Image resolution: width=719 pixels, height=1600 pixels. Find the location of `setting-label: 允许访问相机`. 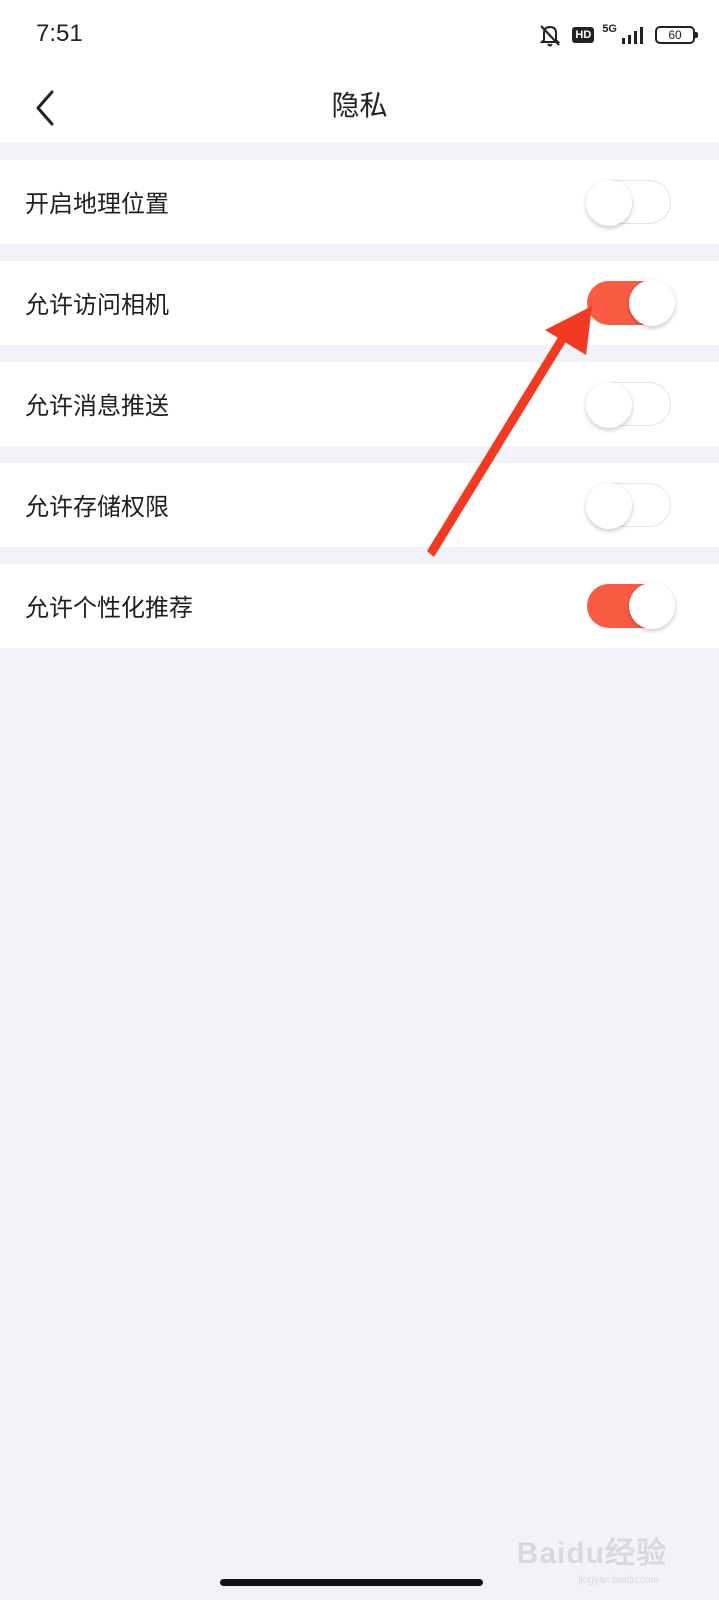

setting-label: 允许访问相机 is located at coordinates (97, 305).